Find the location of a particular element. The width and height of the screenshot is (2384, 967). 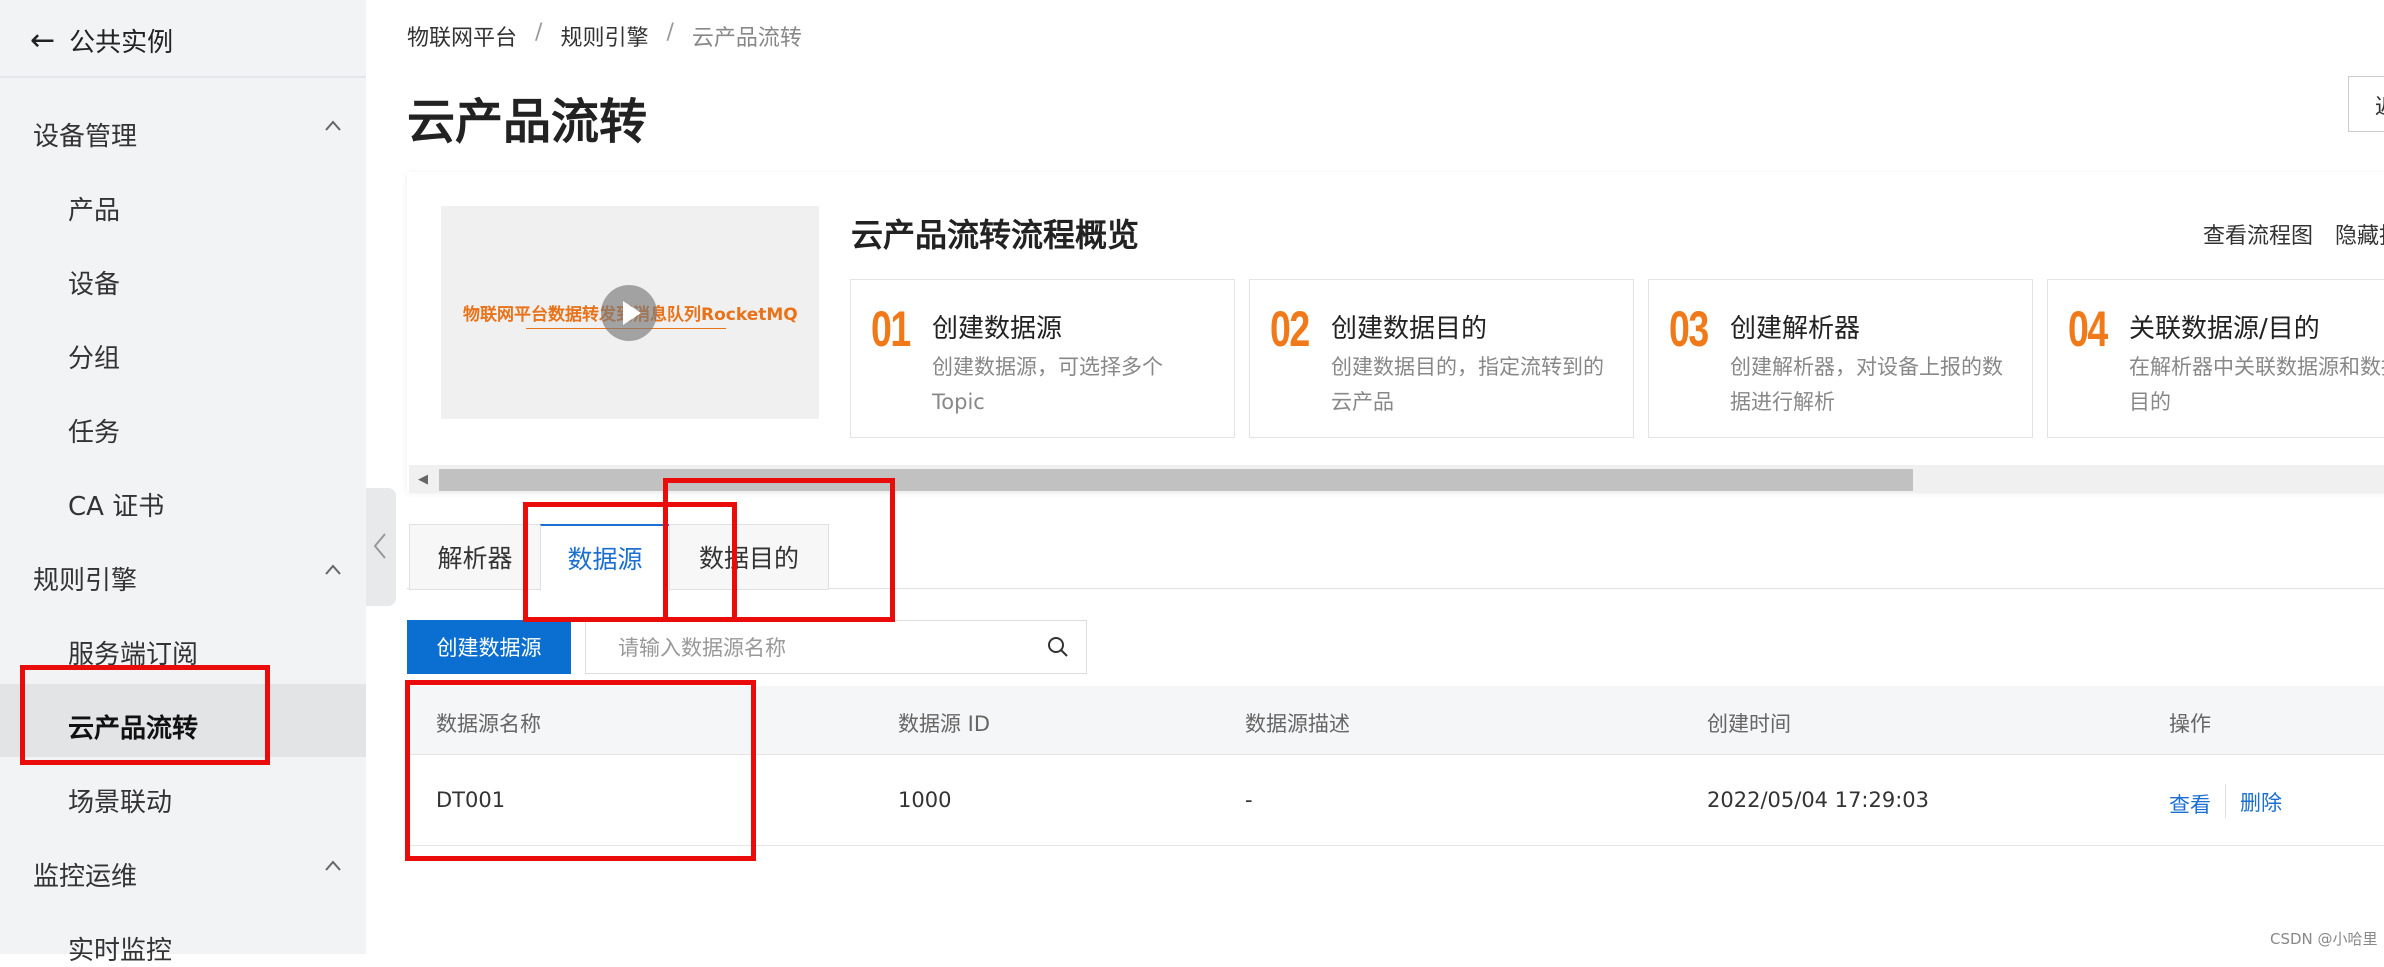

sidebar-group-monitoring: 监控运维 is located at coordinates (85, 874).